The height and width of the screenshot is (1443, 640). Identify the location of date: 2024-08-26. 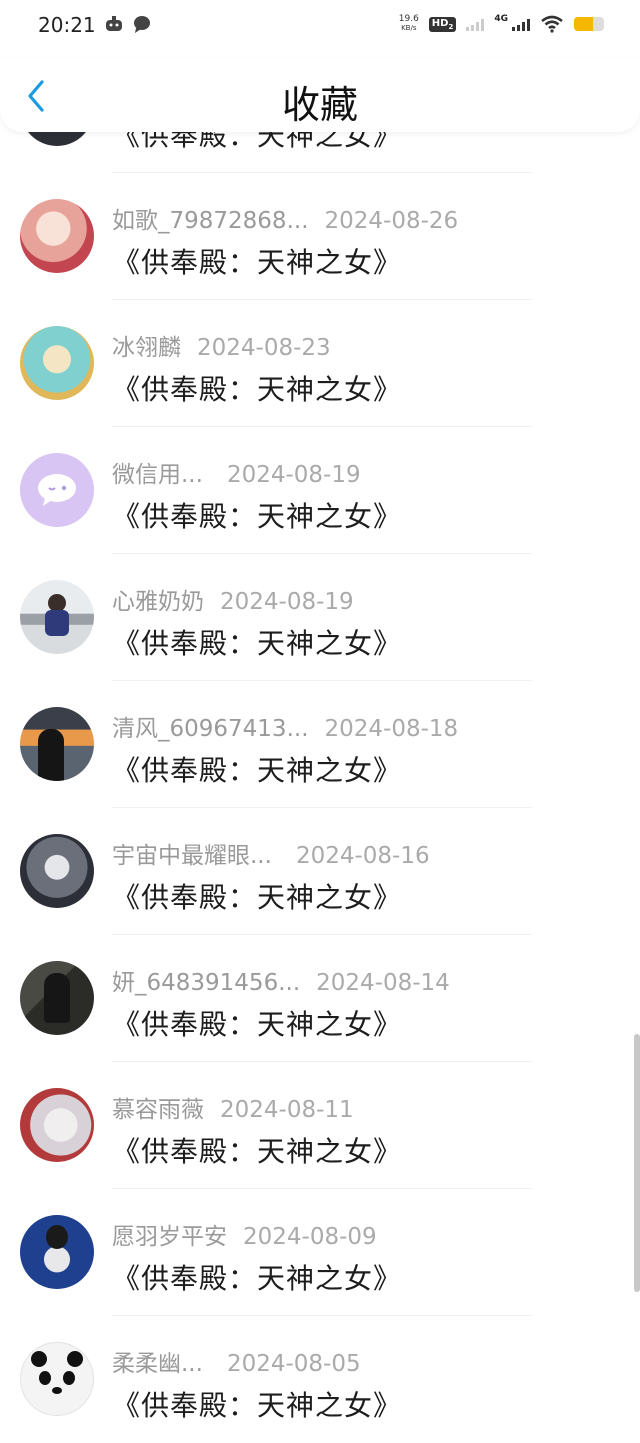
(391, 221).